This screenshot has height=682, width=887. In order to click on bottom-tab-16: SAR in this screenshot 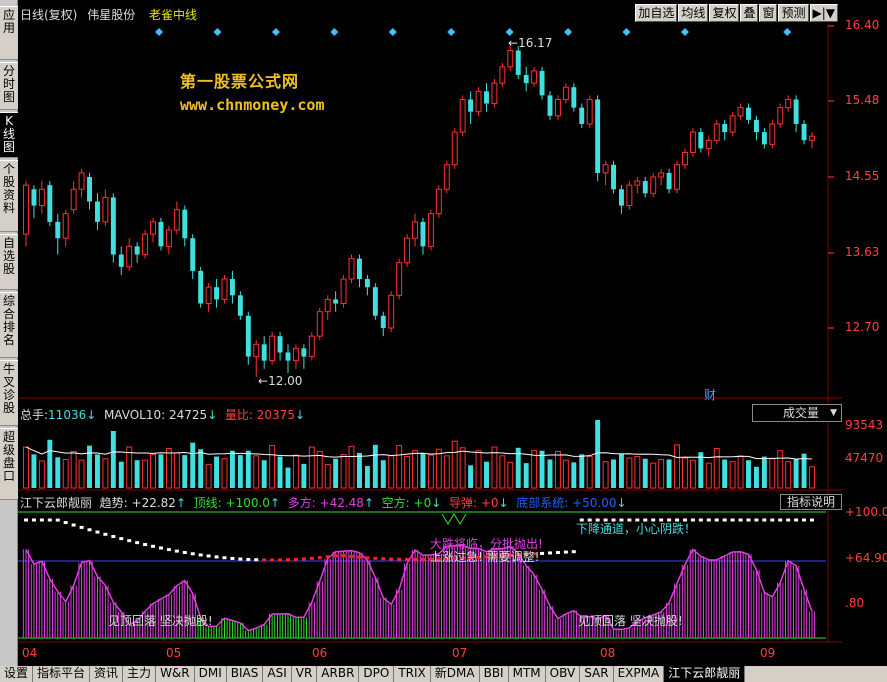, I will do `click(597, 674)`.